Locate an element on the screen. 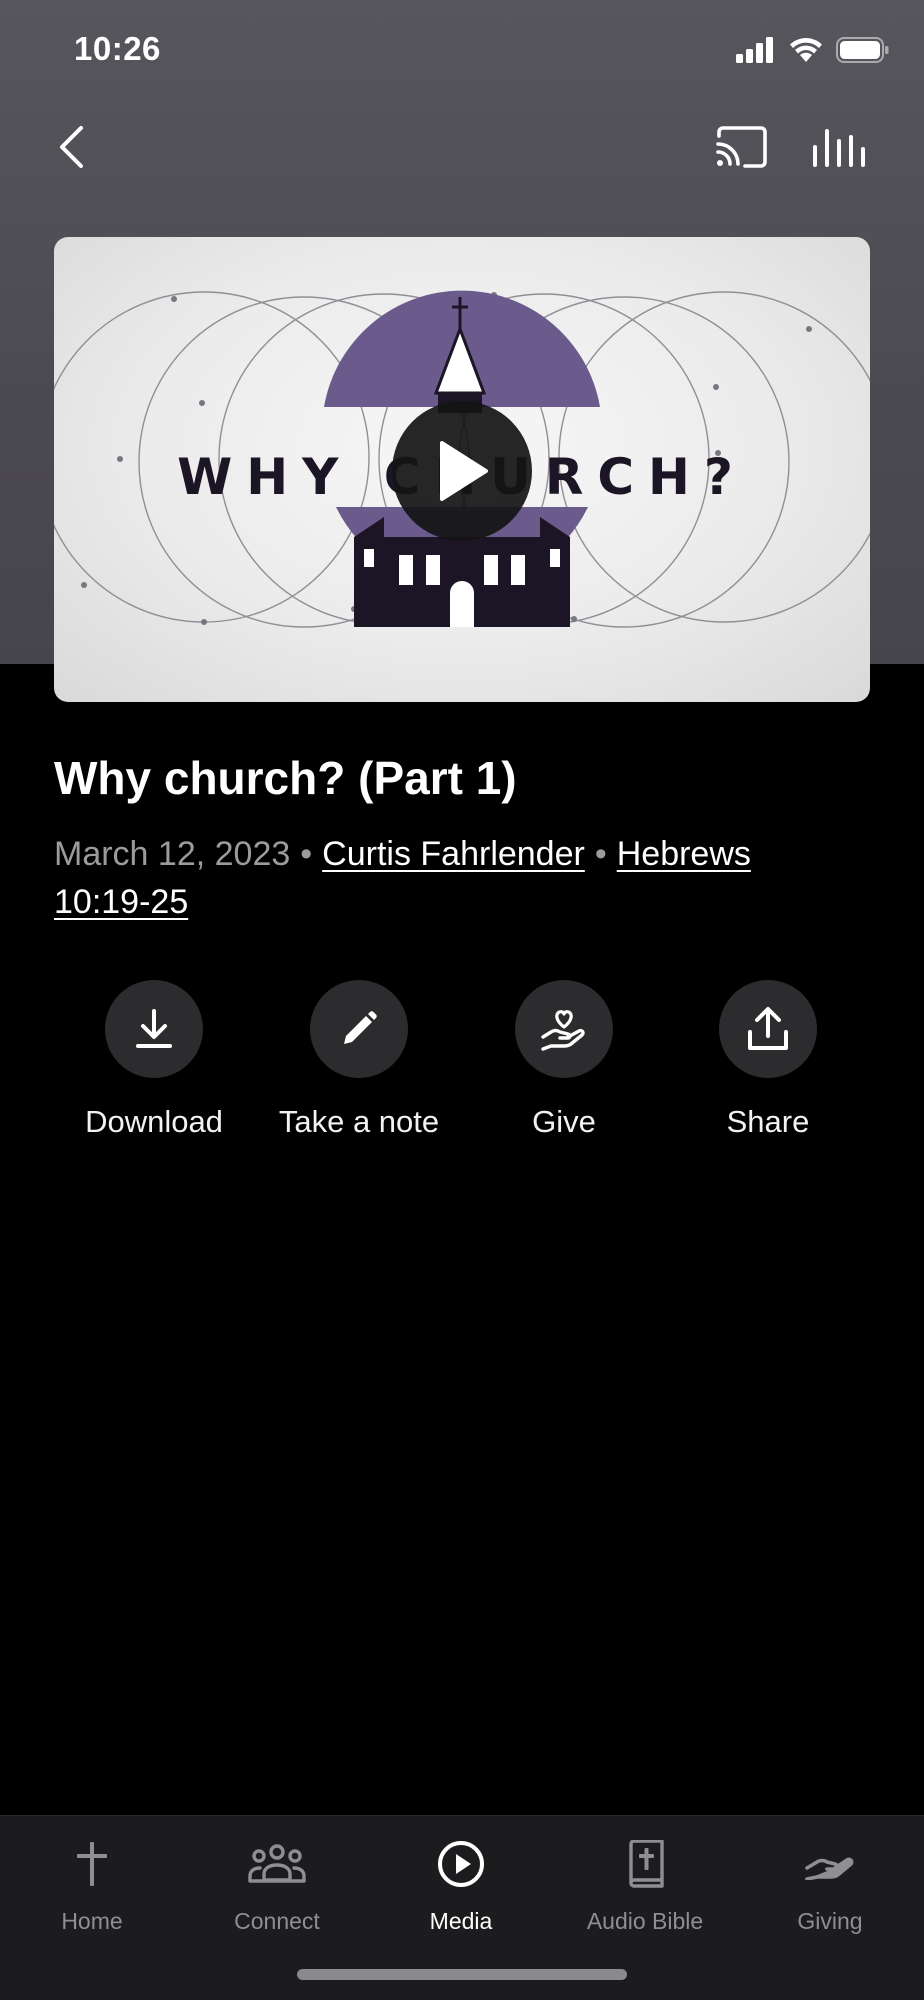 The height and width of the screenshot is (2000, 924). tab-home: Home is located at coordinates (92, 1884).